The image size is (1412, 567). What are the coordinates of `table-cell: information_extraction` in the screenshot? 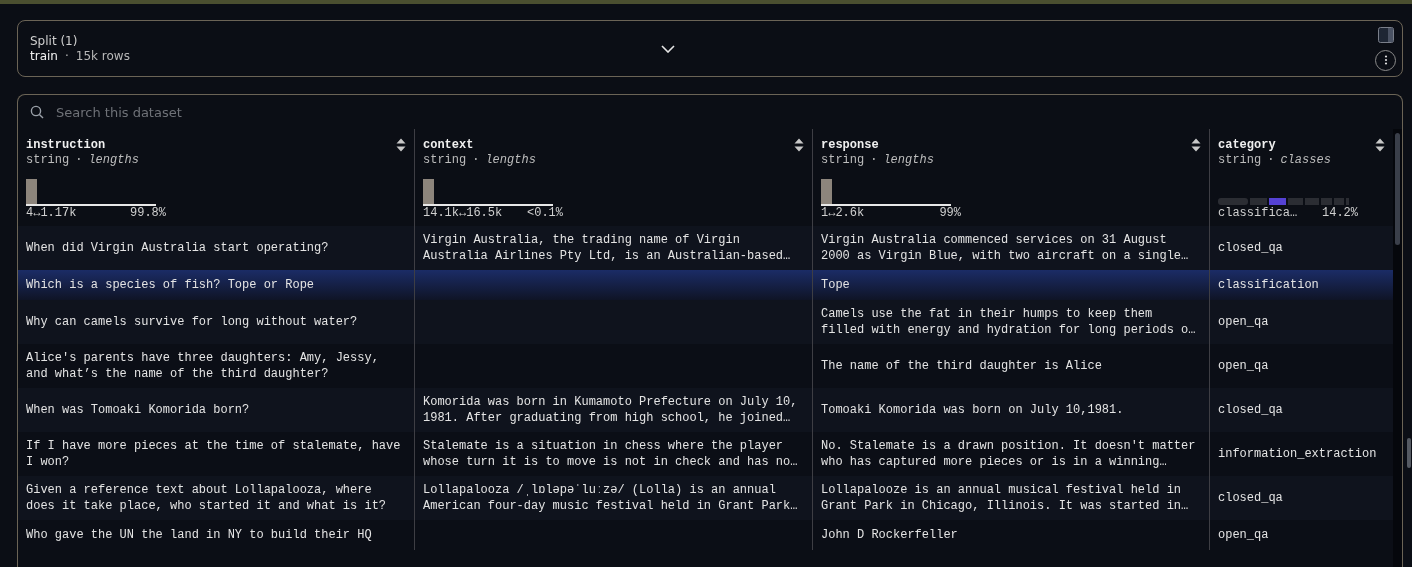 It's located at (1297, 454).